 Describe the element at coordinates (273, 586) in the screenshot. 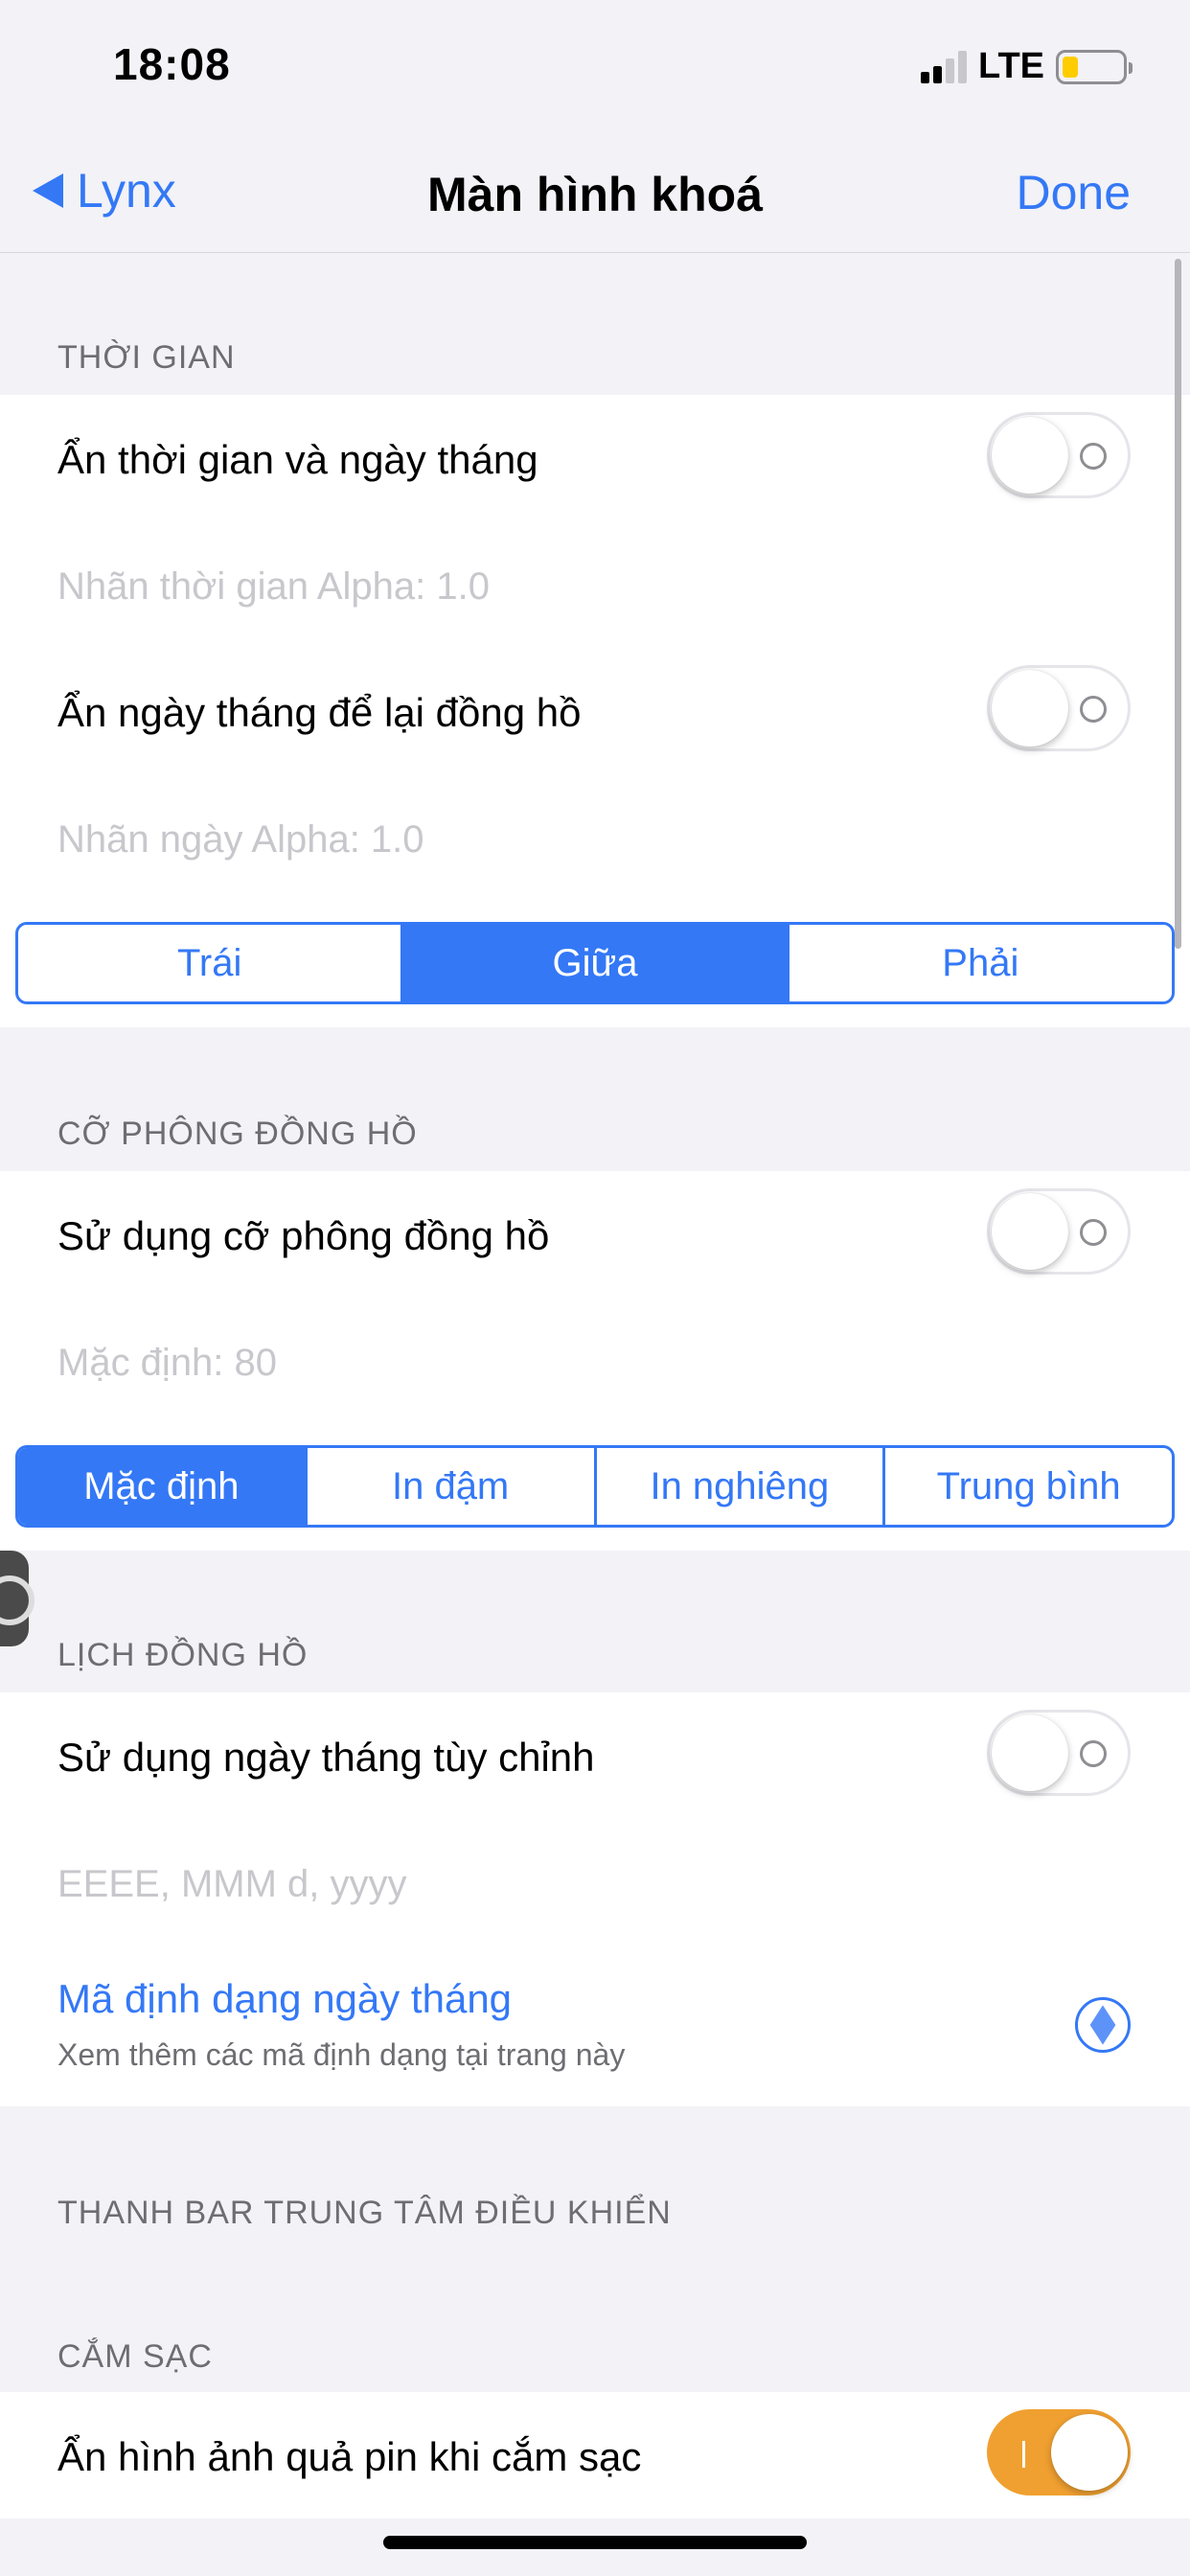

I see `time-label-alpha: Nhãn thời gian Alpha: 1.0` at that location.